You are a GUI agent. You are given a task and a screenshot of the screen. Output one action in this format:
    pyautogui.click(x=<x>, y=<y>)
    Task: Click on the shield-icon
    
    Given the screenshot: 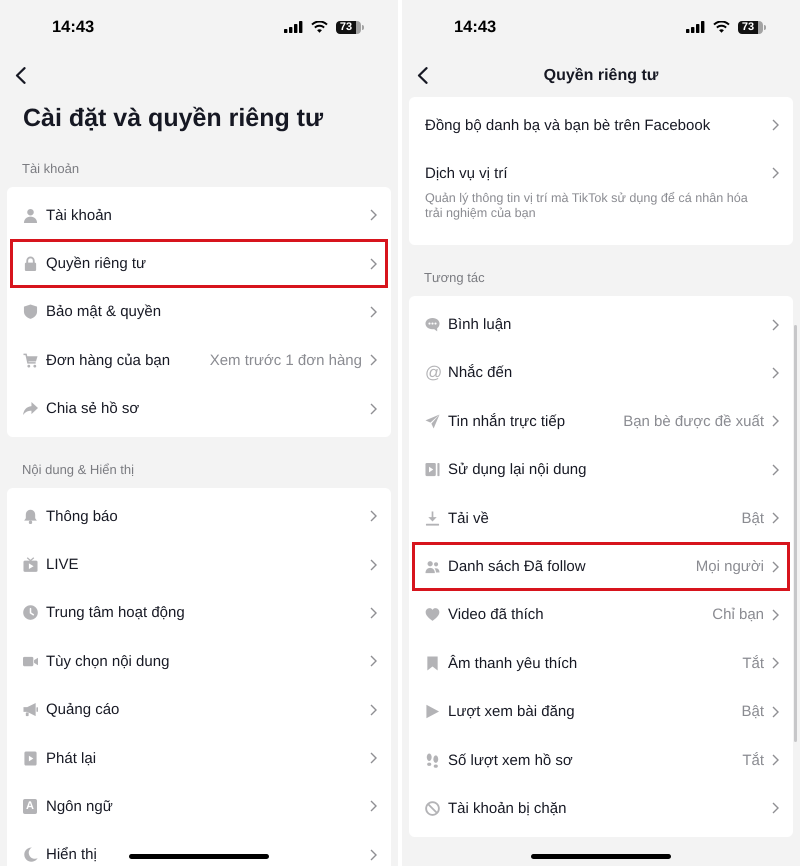 What is the action you would take?
    pyautogui.click(x=30, y=312)
    